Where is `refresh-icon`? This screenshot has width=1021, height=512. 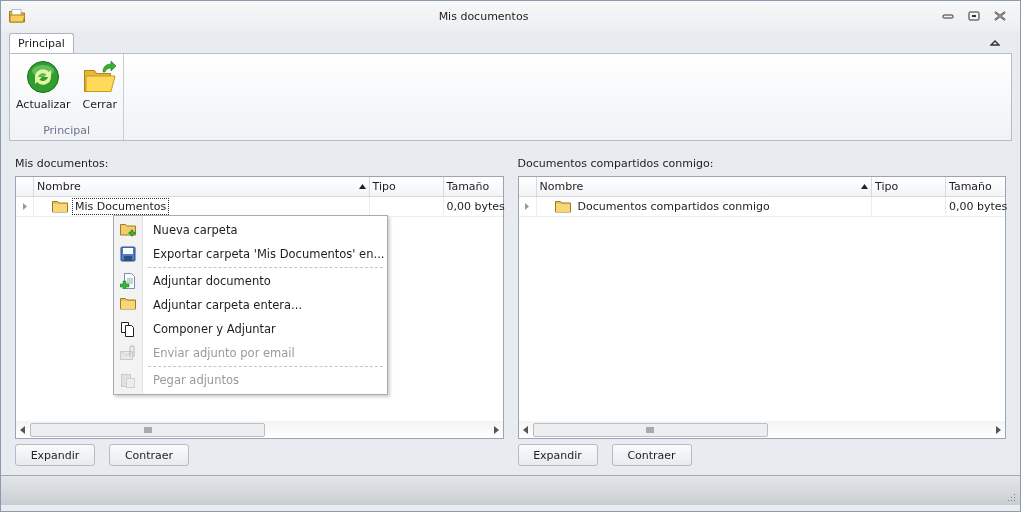
refresh-icon is located at coordinates (43, 77).